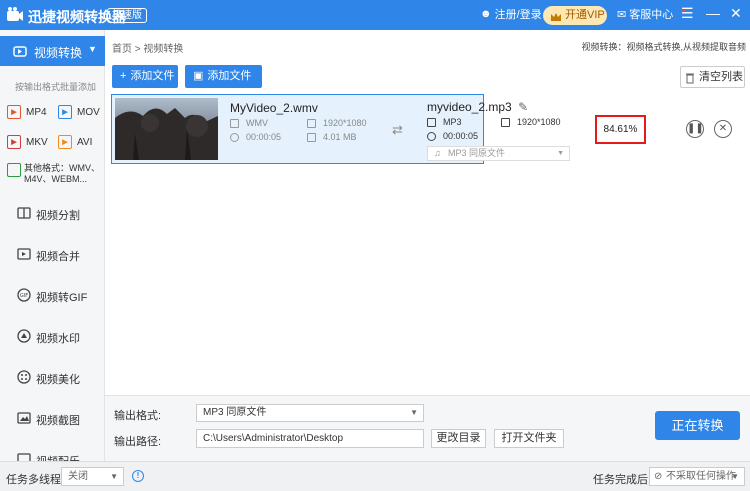  What do you see at coordinates (24, 457) in the screenshot?
I see `music-icon` at bounding box center [24, 457].